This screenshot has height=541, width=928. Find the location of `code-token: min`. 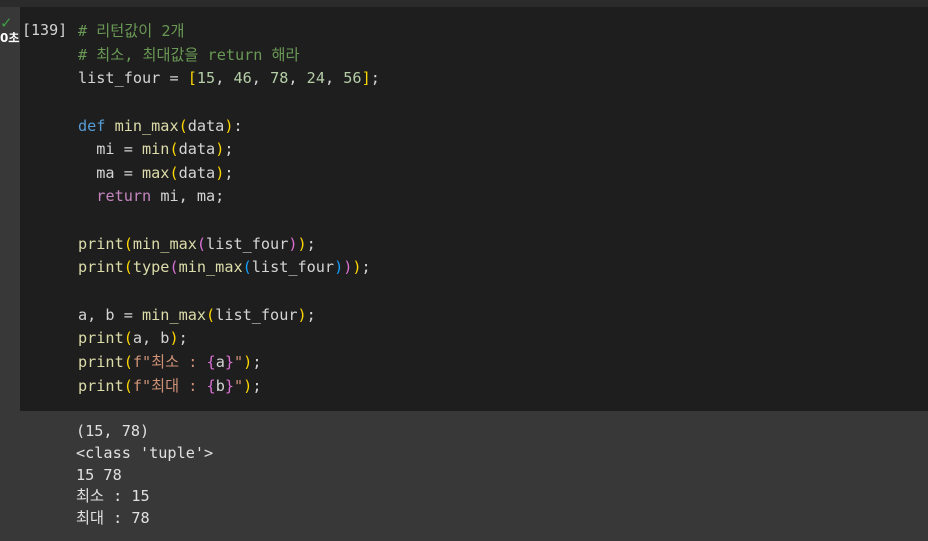

code-token: min is located at coordinates (156, 149).